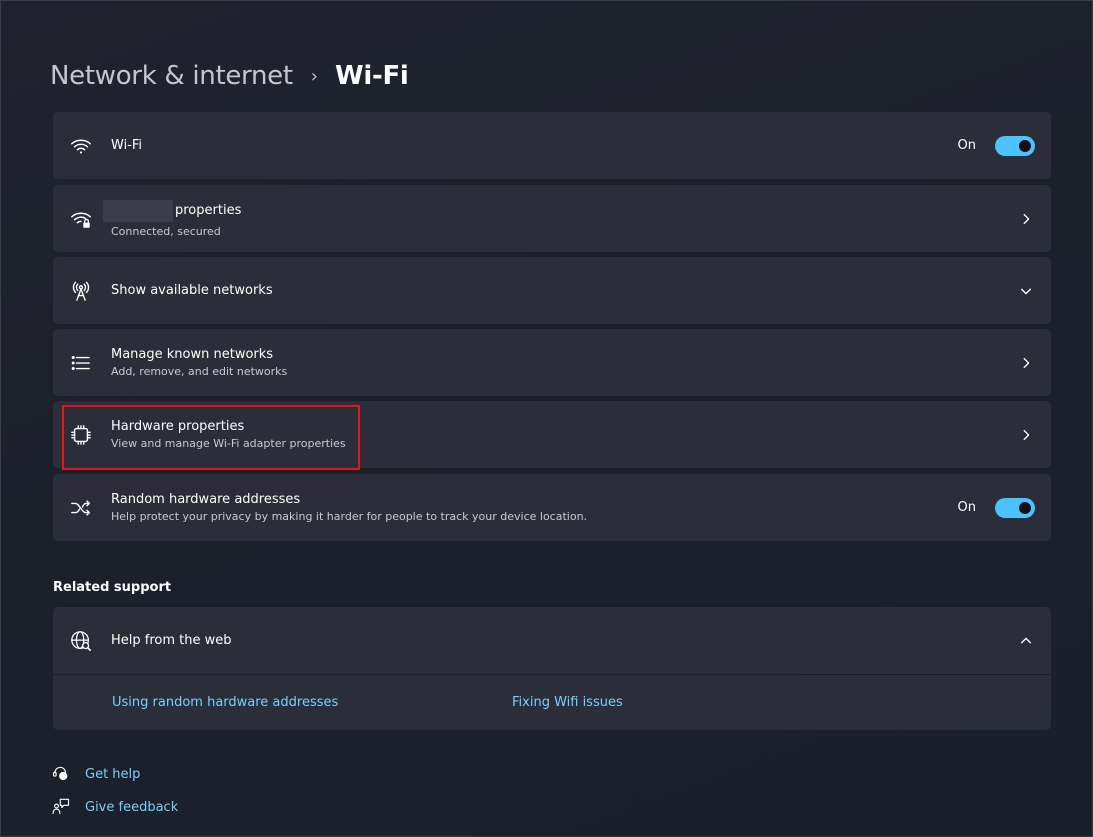 This screenshot has width=1093, height=837. Describe the element at coordinates (552, 218) in the screenshot. I see `network-properties-card: properties Connected, secured` at that location.